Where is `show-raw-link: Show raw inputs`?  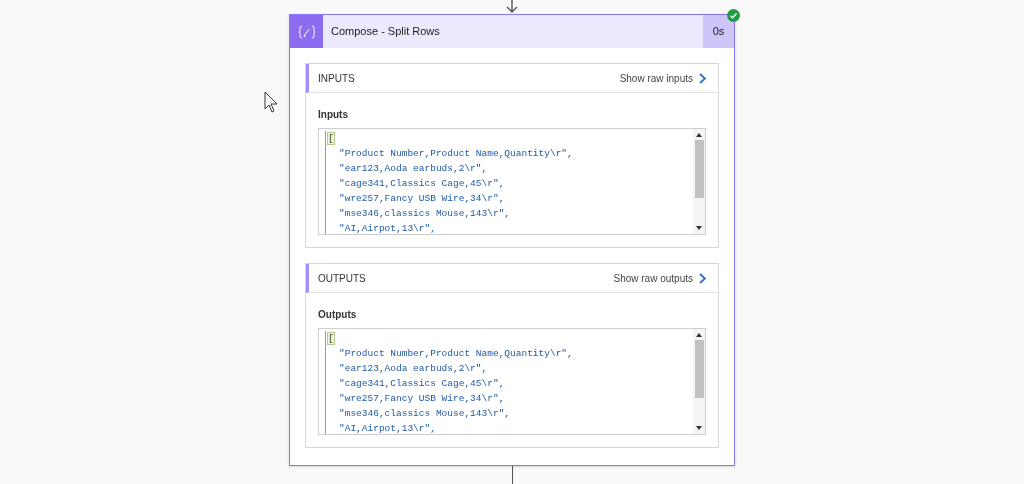
show-raw-link: Show raw inputs is located at coordinates (662, 78).